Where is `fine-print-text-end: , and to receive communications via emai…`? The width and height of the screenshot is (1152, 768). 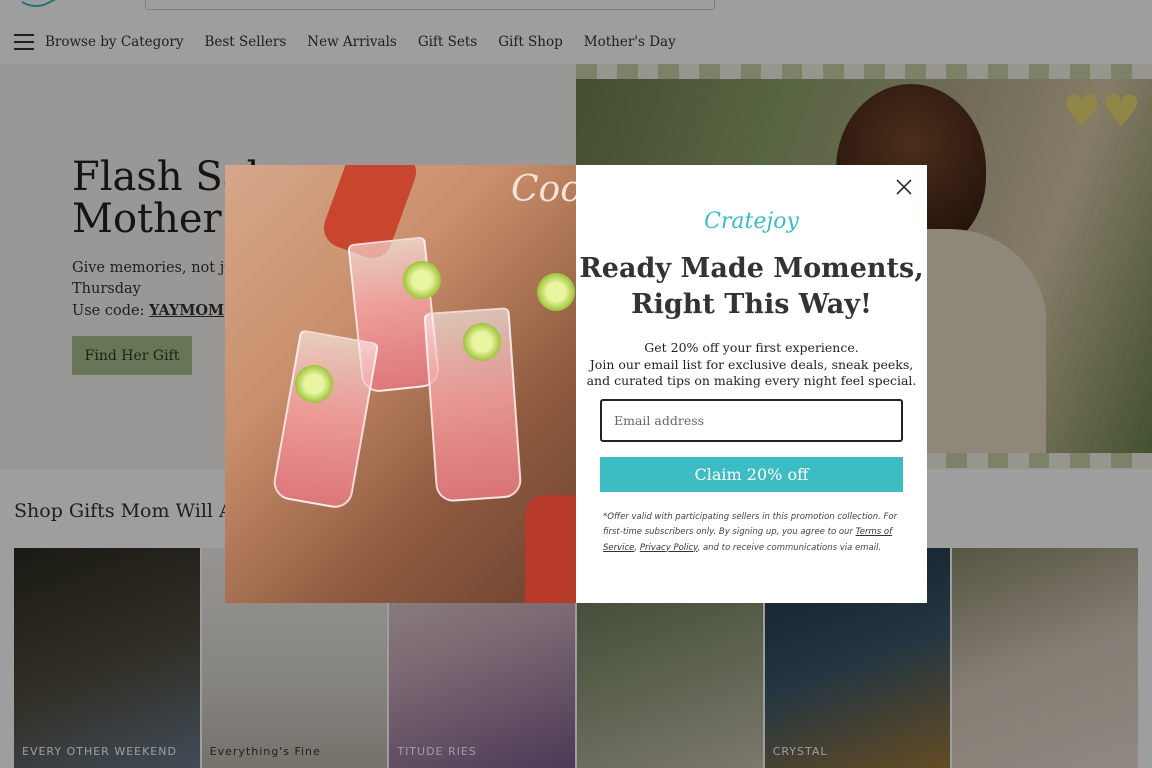 fine-print-text-end: , and to receive communications via emai… is located at coordinates (789, 547).